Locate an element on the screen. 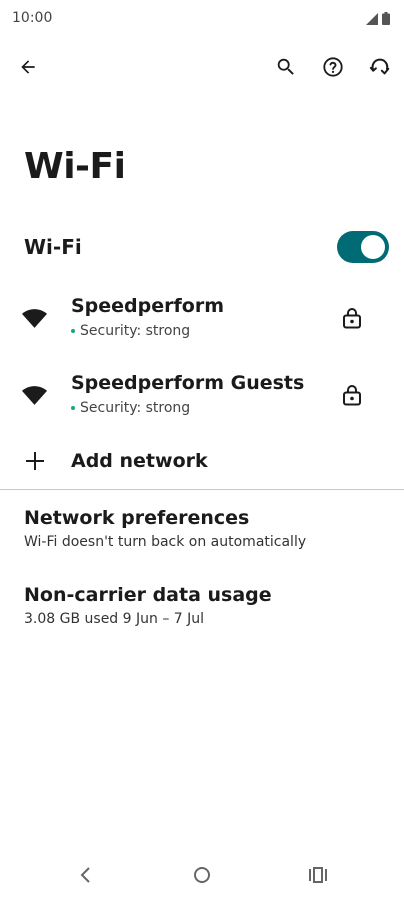 The height and width of the screenshot is (900, 404). preference-subtitle: 3.08 GB used 9 Jun – 7 Jul is located at coordinates (114, 619).